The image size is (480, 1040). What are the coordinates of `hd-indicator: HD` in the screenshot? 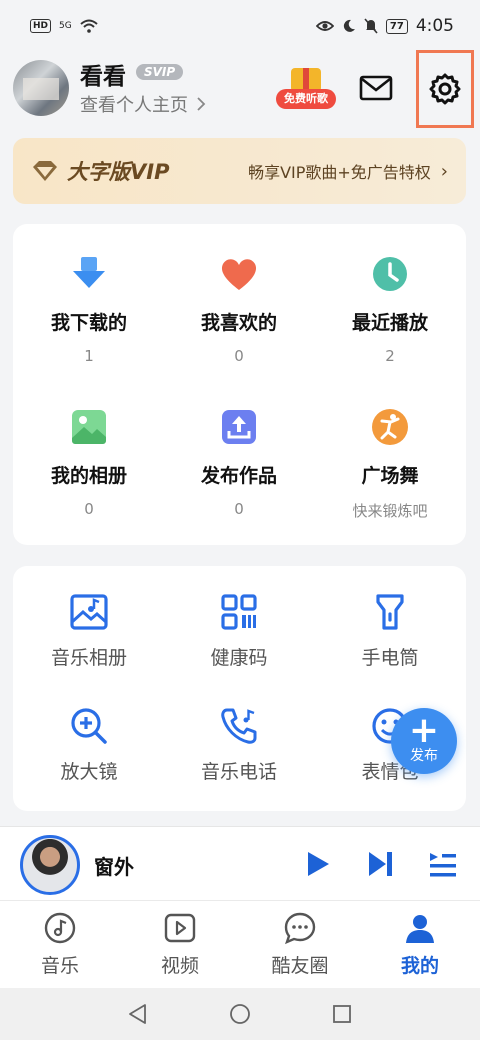 It's located at (41, 26).